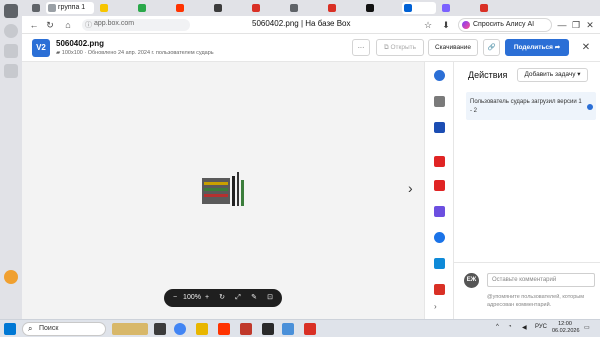 The height and width of the screenshot is (337, 600). Describe the element at coordinates (541, 327) in the screenshot. I see `keyboard-language: РУС` at that location.